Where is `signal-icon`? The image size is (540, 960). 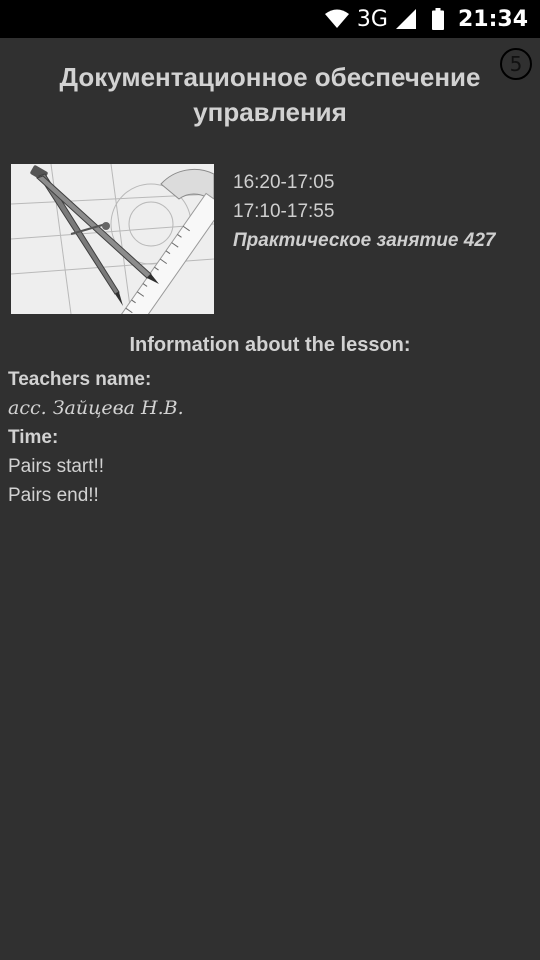 signal-icon is located at coordinates (405, 19).